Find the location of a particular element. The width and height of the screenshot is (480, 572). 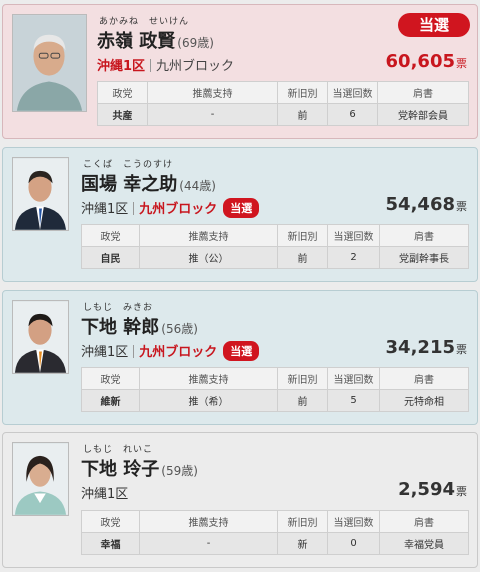

candidate-info-table: 政党 推薦支持 新旧別 当選回数 肩書 維新 推（希） 前 5 元特命相 is located at coordinates (275, 389).